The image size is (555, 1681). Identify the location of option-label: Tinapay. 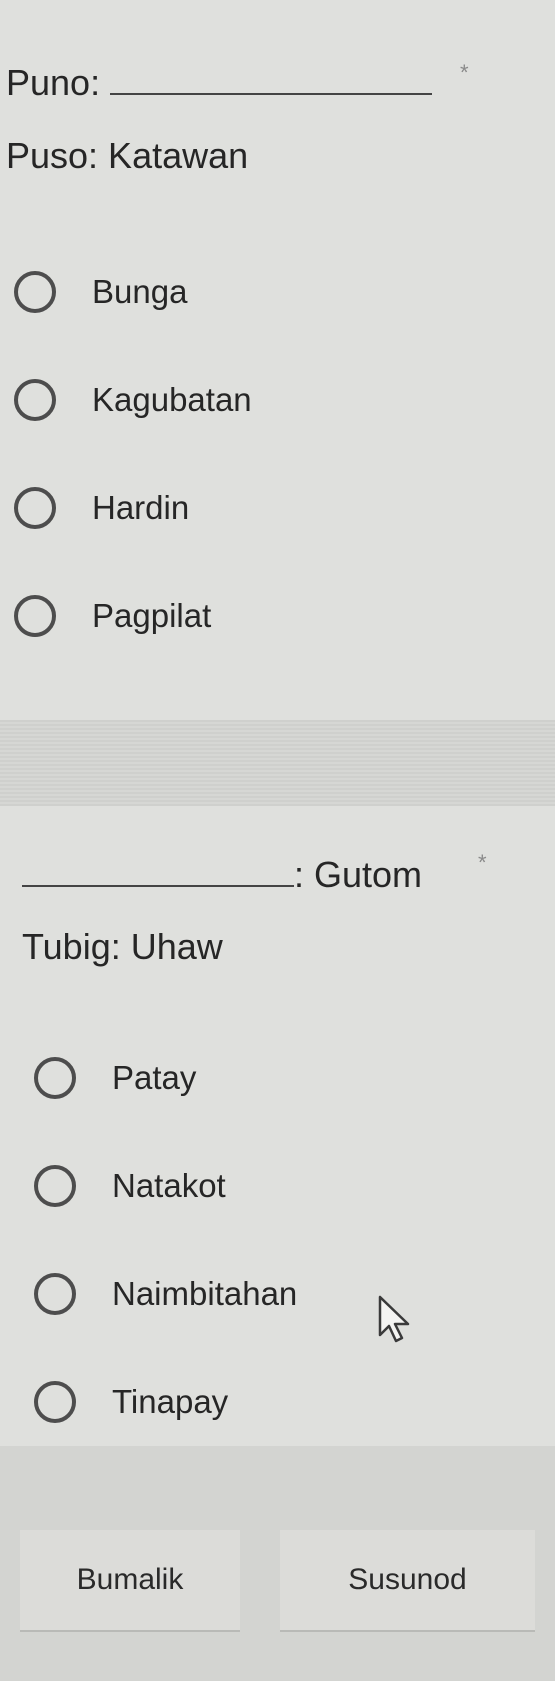
(170, 1401).